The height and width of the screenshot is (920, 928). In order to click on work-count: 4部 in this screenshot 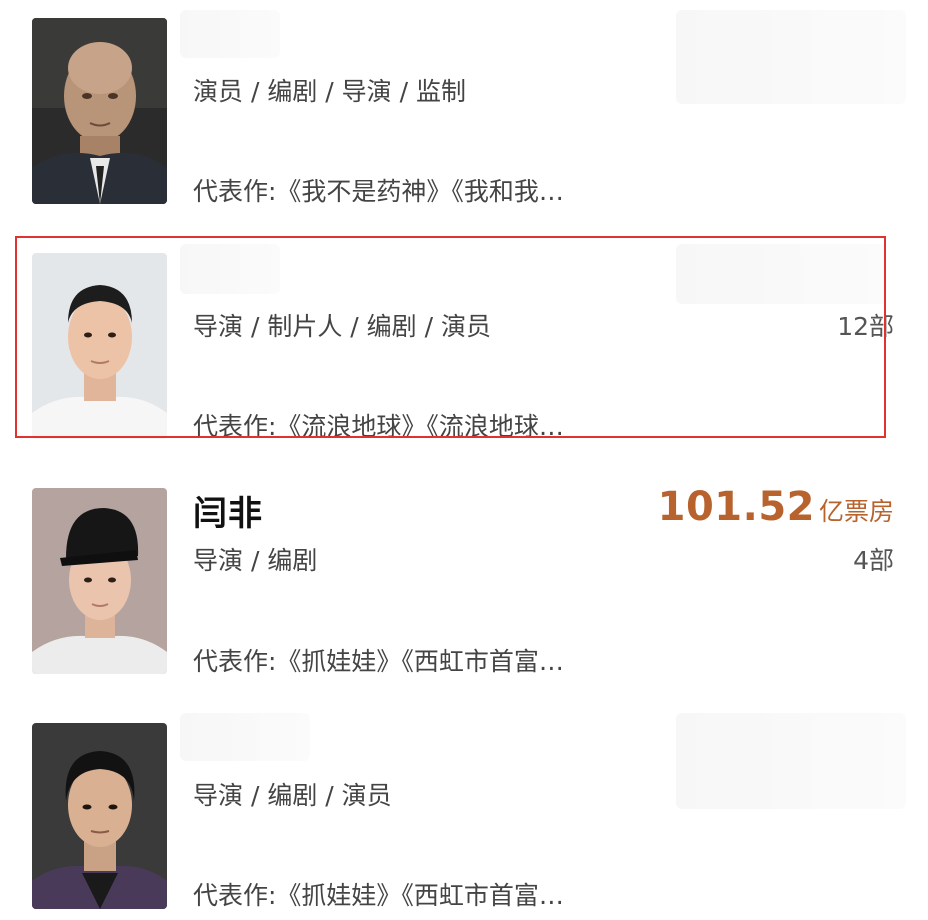, I will do `click(873, 560)`.